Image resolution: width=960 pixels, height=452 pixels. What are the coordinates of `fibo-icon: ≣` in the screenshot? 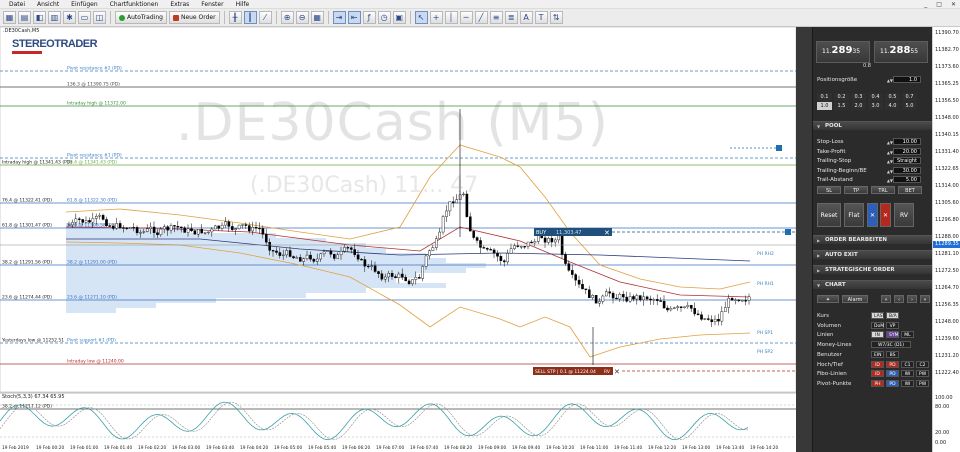 It's located at (511, 17).